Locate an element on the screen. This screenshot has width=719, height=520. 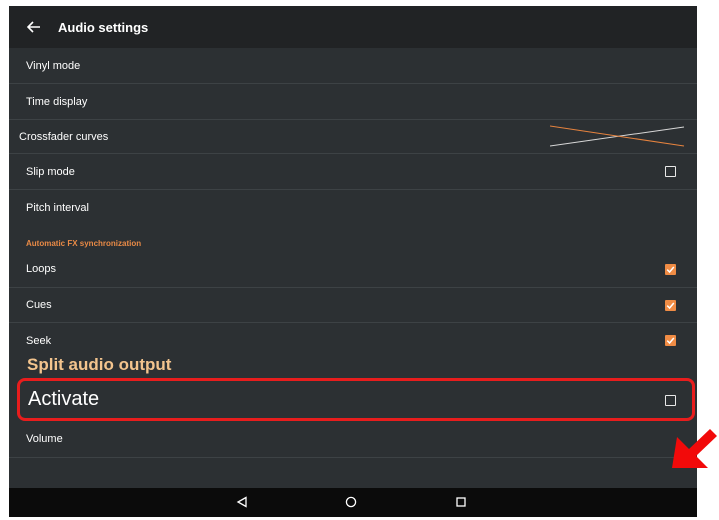
crossfader-curve-icon is located at coordinates (617, 136).